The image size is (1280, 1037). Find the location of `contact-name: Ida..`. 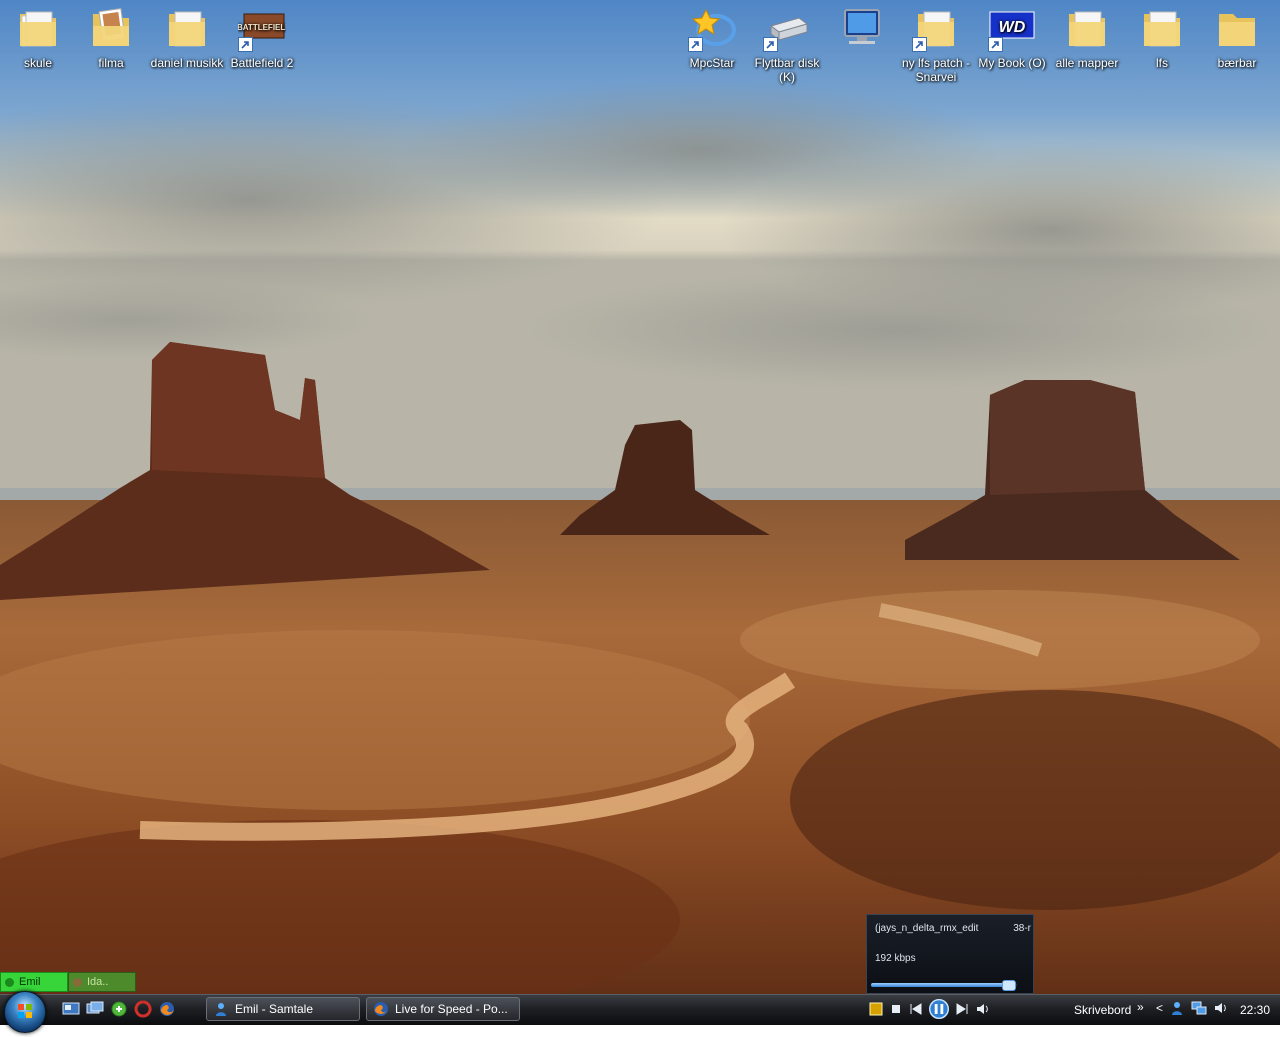

contact-name: Ida.. is located at coordinates (98, 982).